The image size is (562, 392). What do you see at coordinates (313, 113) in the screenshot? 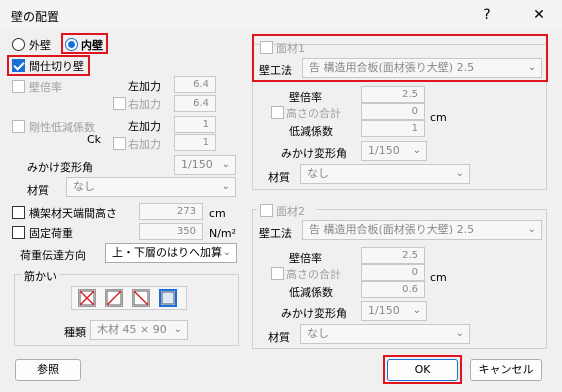
I see `panel1-height-label: 高さの合計` at bounding box center [313, 113].